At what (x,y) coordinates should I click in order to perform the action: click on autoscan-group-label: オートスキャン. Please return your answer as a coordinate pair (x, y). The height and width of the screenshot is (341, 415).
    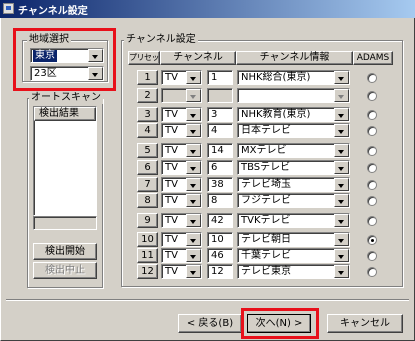
    Looking at the image, I should click on (66, 98).